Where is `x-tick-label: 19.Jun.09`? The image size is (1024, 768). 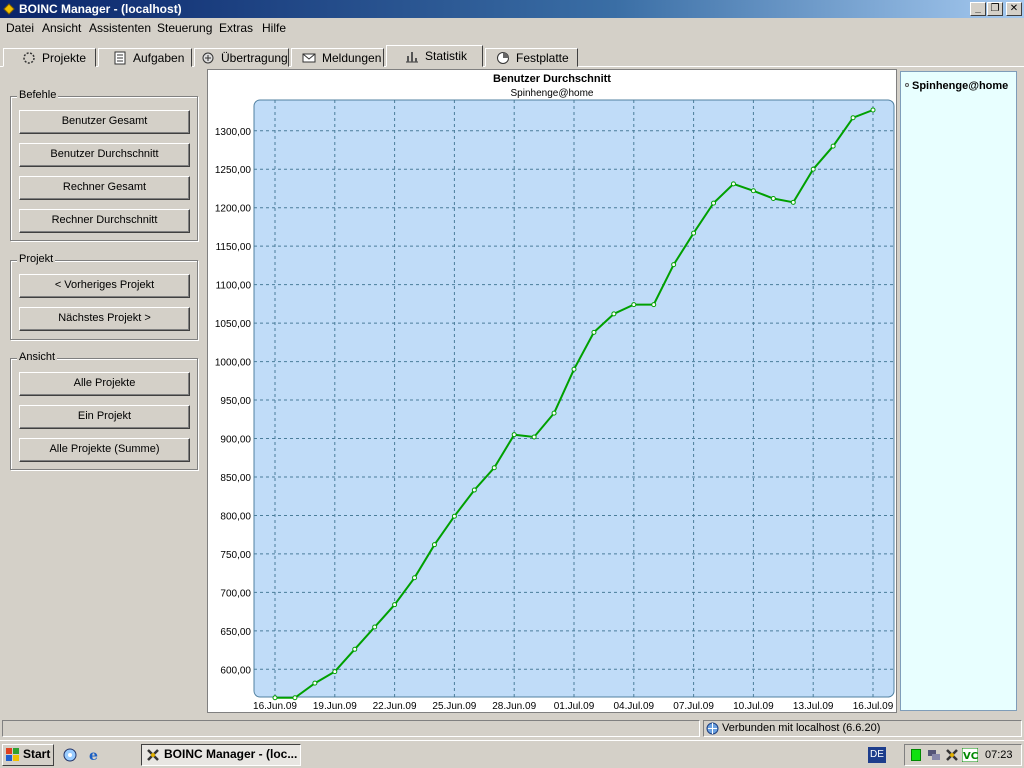
x-tick-label: 19.Jun.09 is located at coordinates (335, 706).